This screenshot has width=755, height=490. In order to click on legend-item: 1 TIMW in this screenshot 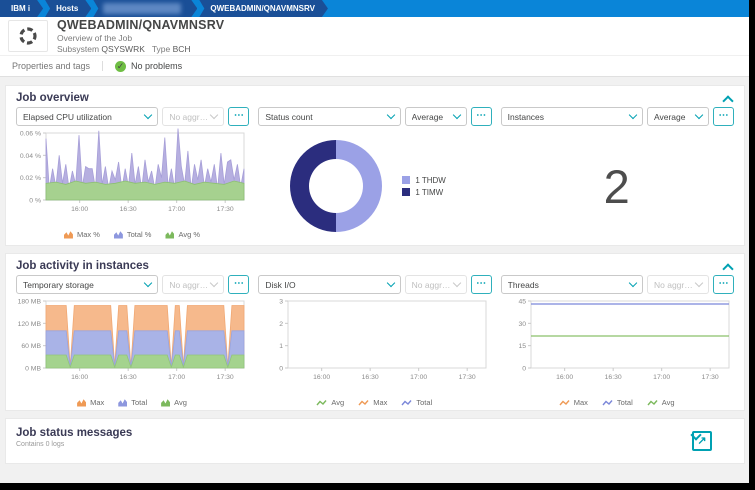, I will do `click(424, 192)`.